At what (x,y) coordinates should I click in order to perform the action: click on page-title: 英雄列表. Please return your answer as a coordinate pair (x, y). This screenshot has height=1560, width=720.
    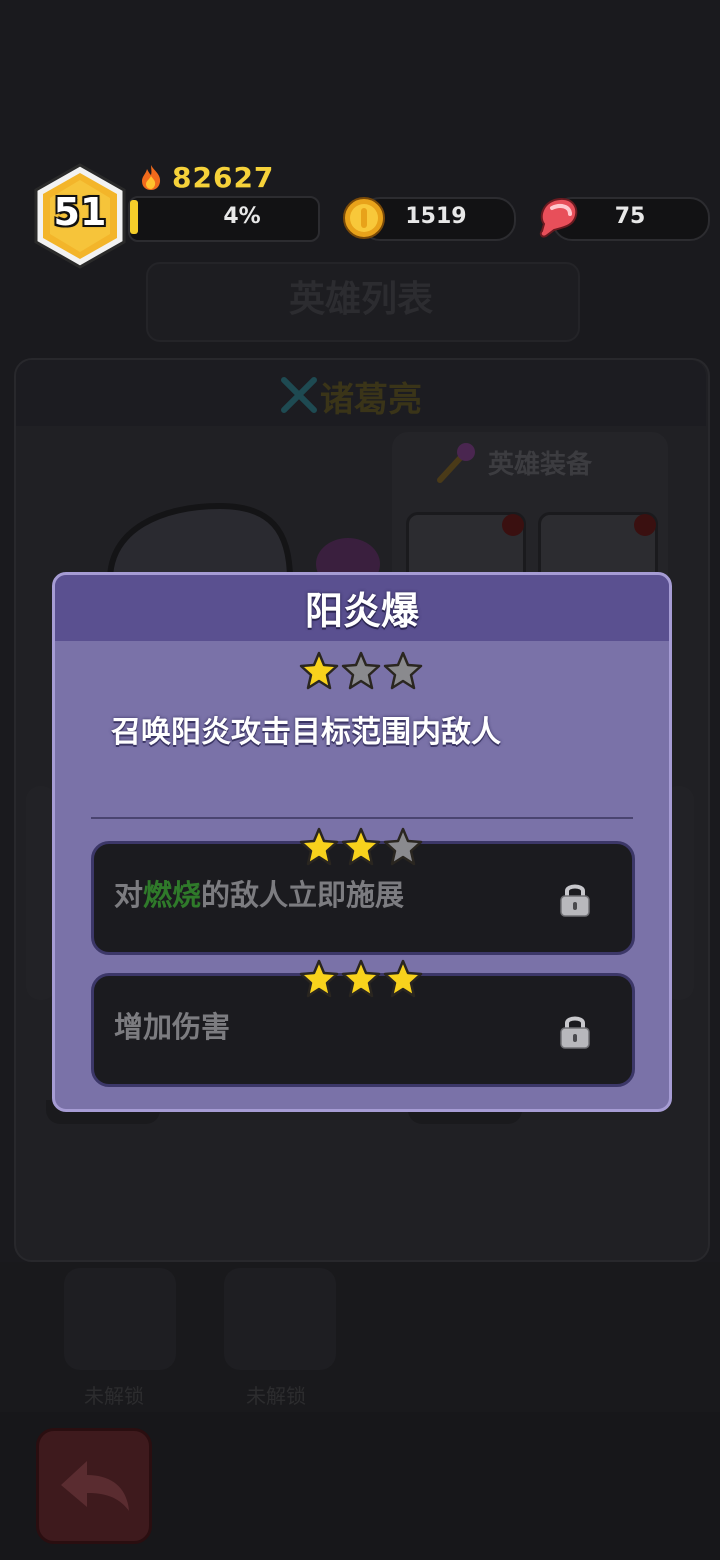
    Looking at the image, I should click on (360, 299).